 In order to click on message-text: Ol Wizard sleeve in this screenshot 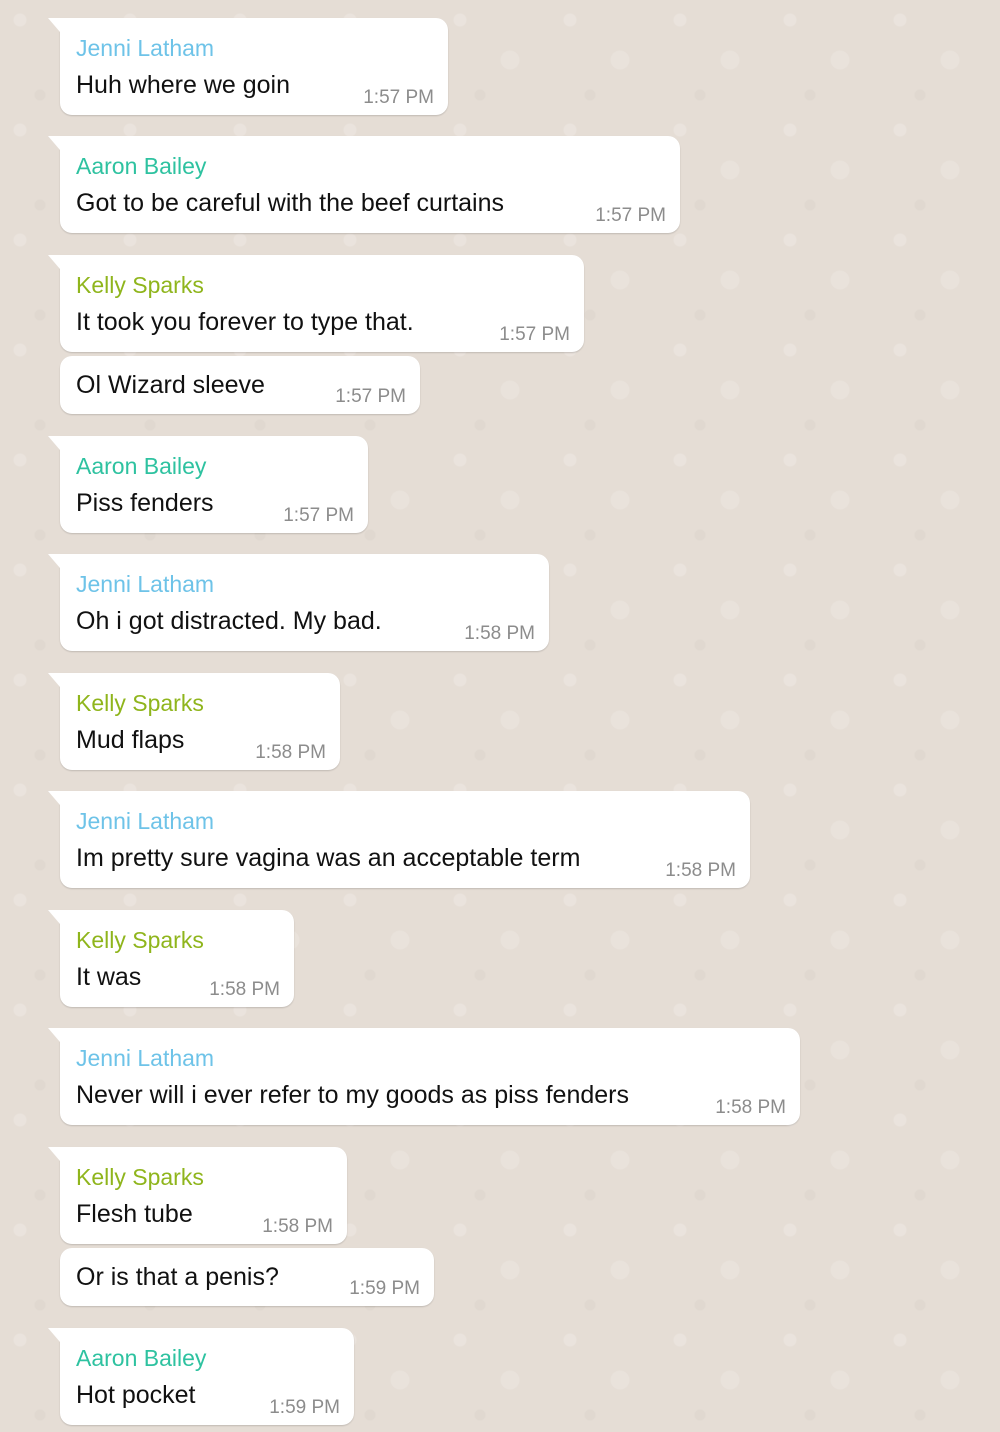, I will do `click(170, 385)`.